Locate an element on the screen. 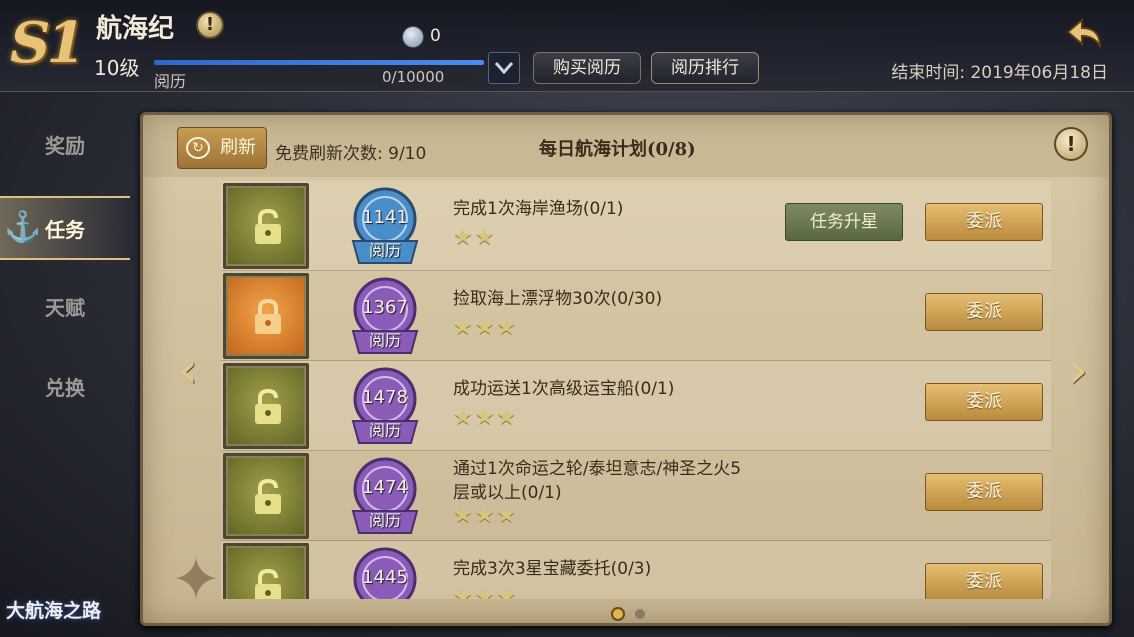 Image resolution: width=1134 pixels, height=637 pixels. experience-medal: 1474 阅历 is located at coordinates (385, 496).